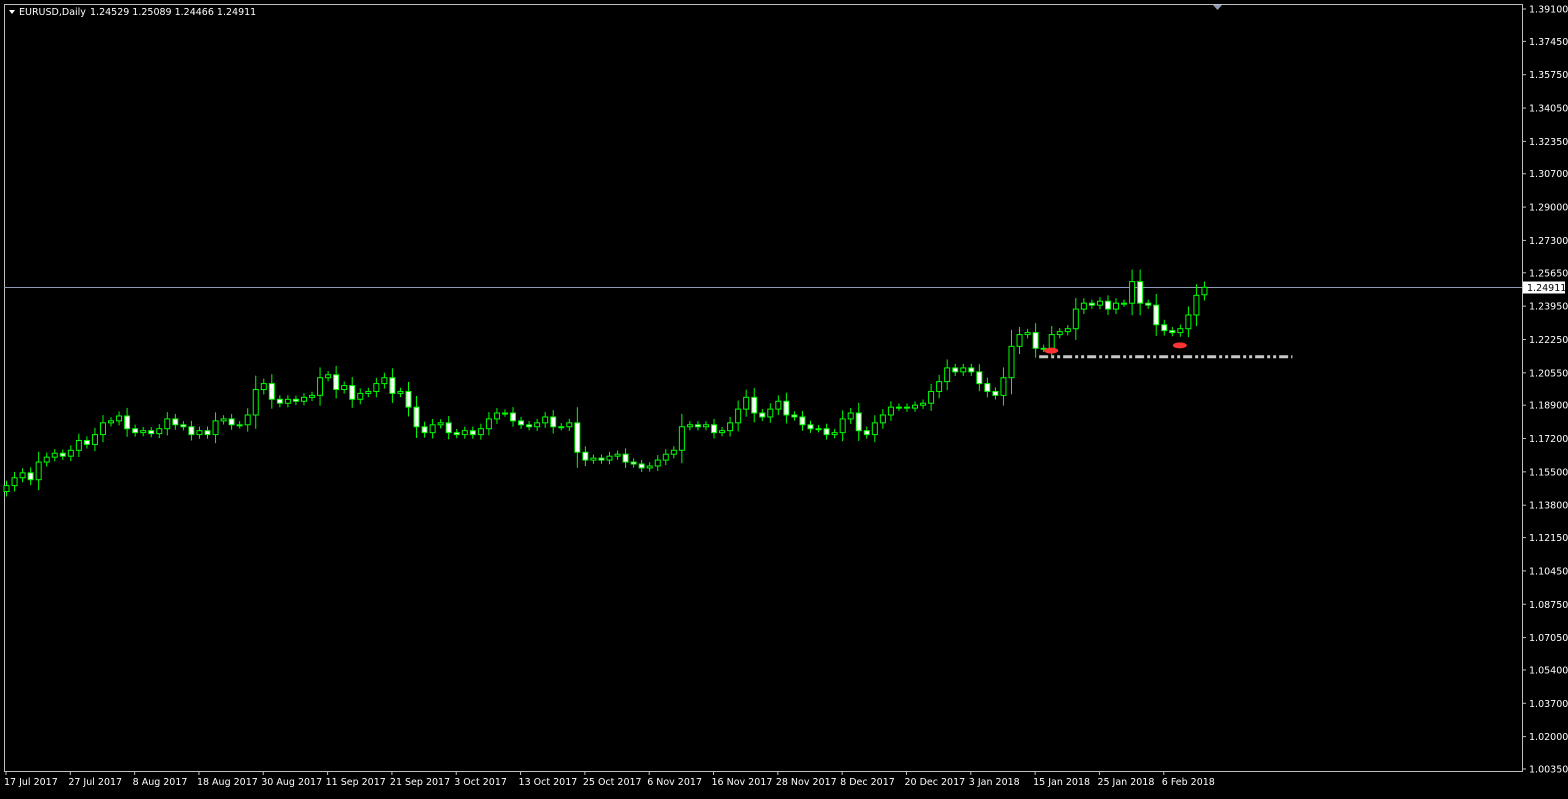 The image size is (1568, 799). What do you see at coordinates (173, 12) in the screenshot?
I see `ohlc-readout: 1.24529 1.25089 1.24466 1.24911` at bounding box center [173, 12].